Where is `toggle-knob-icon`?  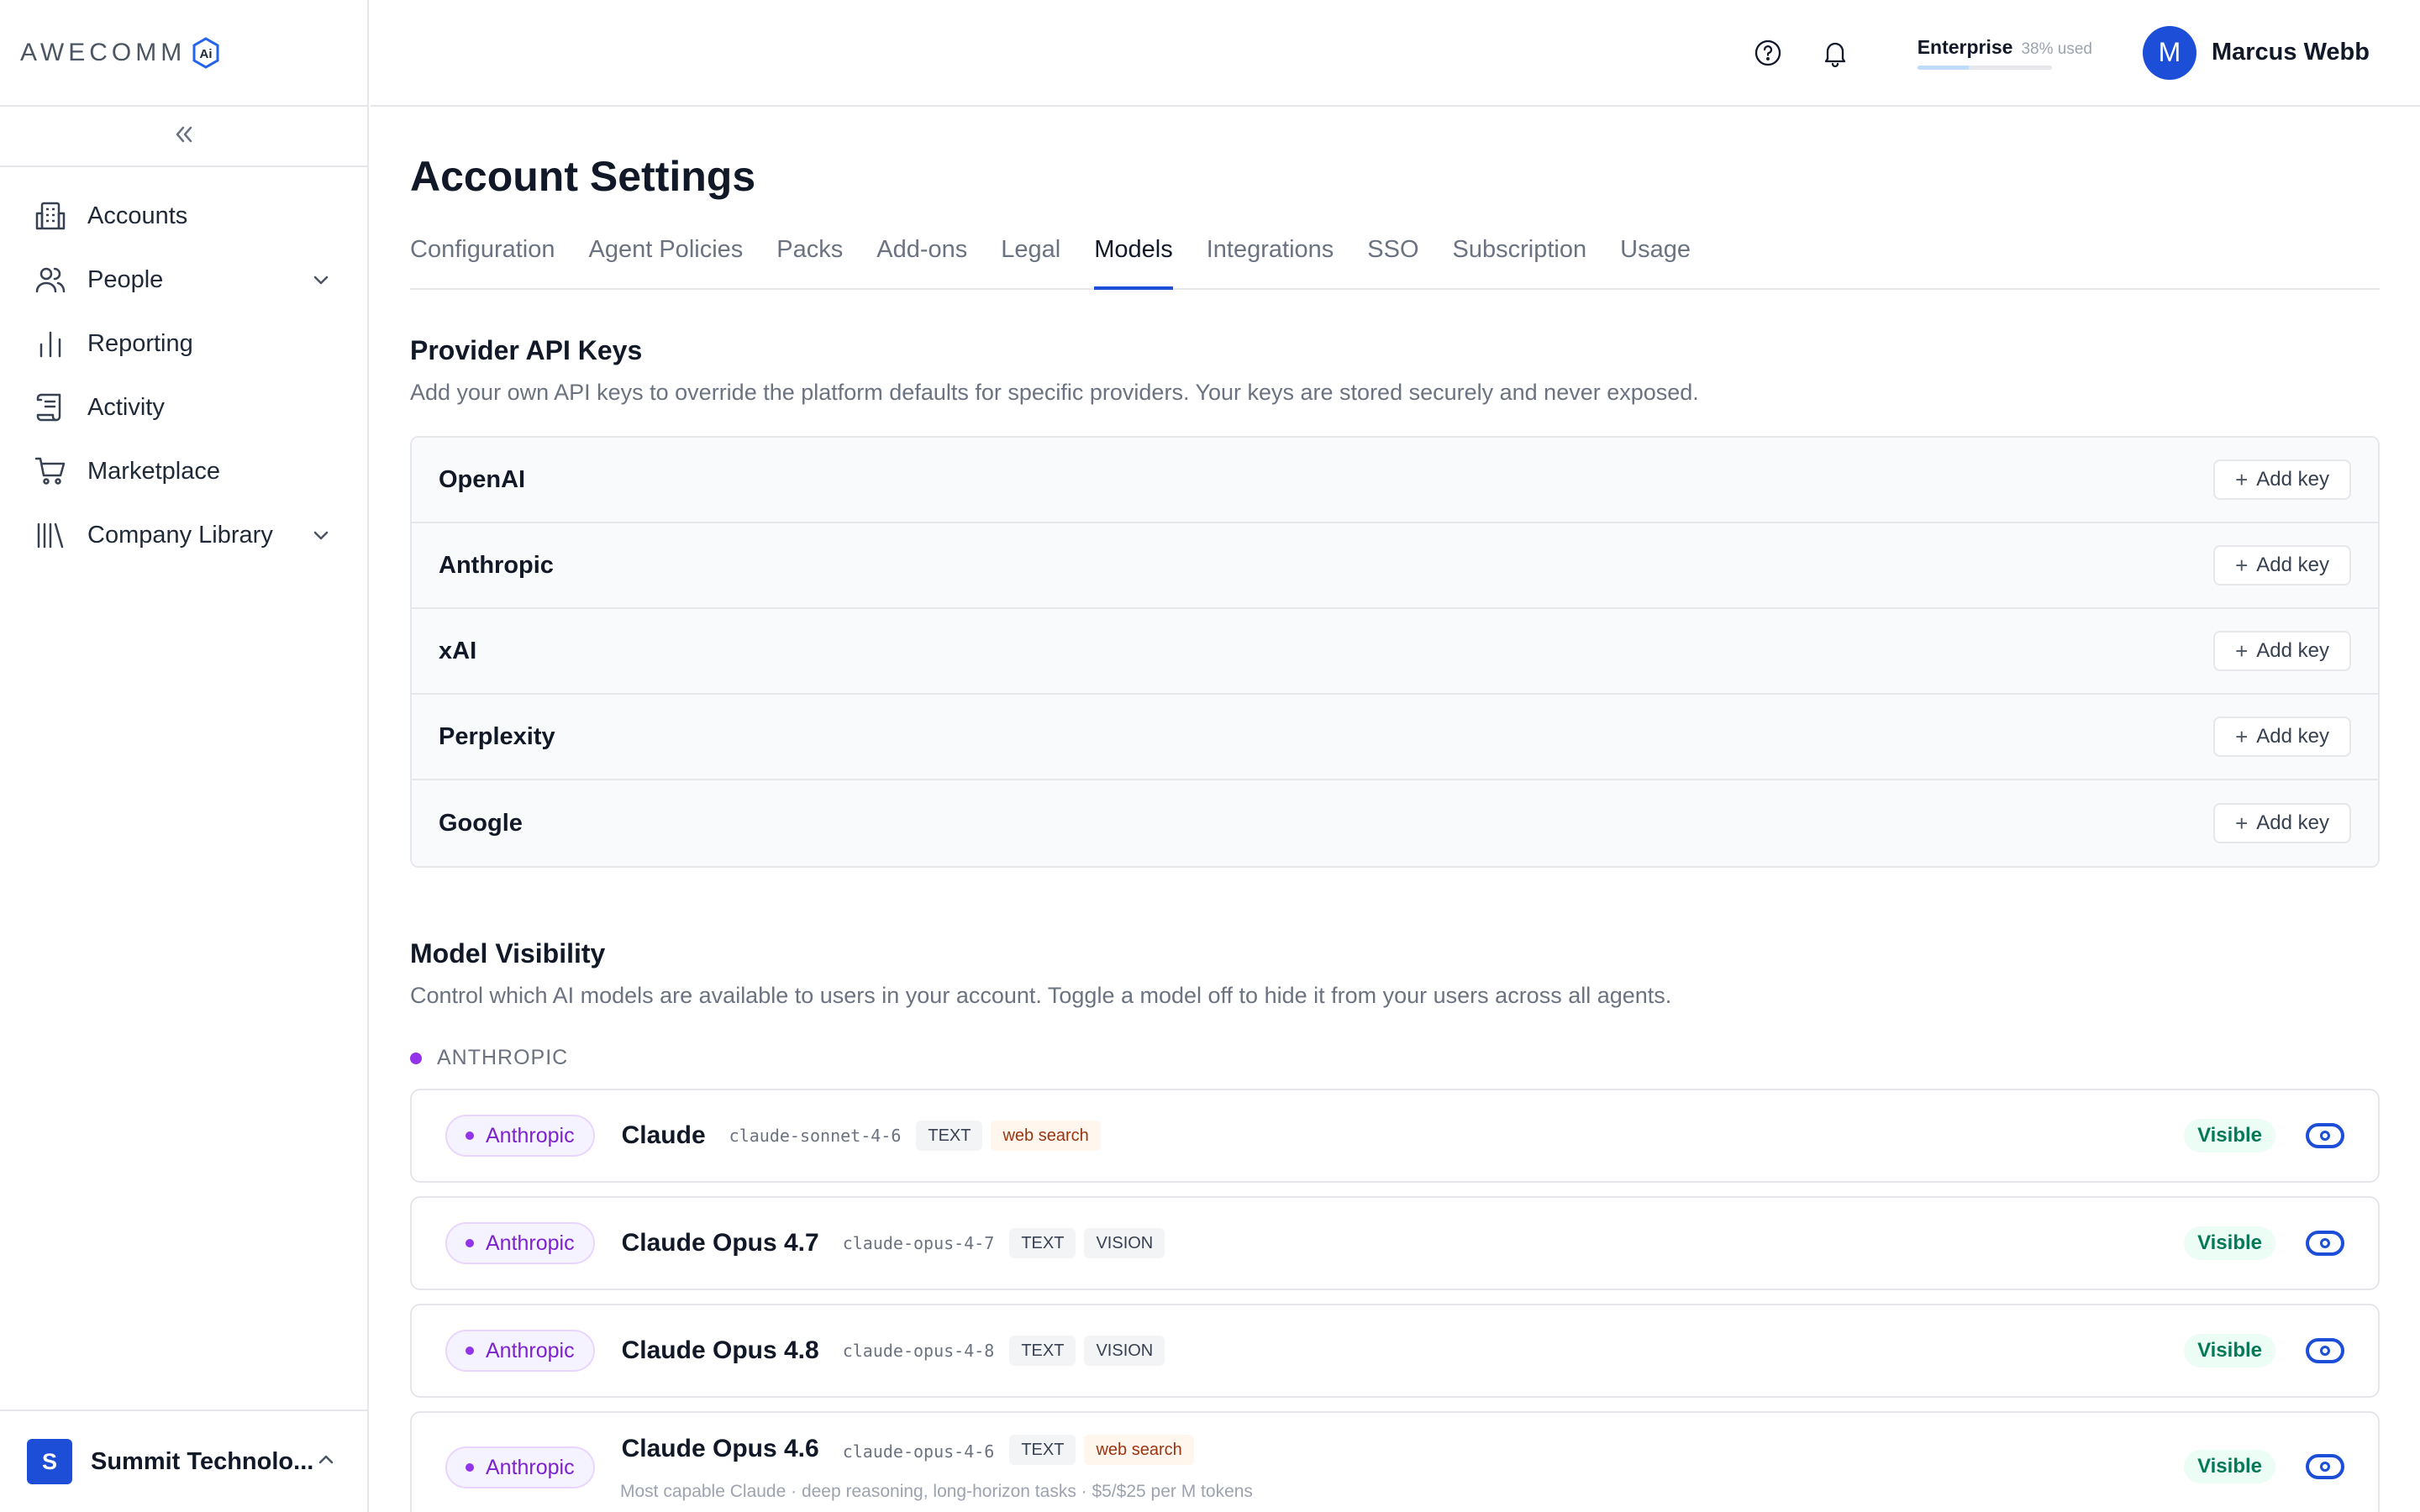
toggle-knob-icon is located at coordinates (2325, 1467).